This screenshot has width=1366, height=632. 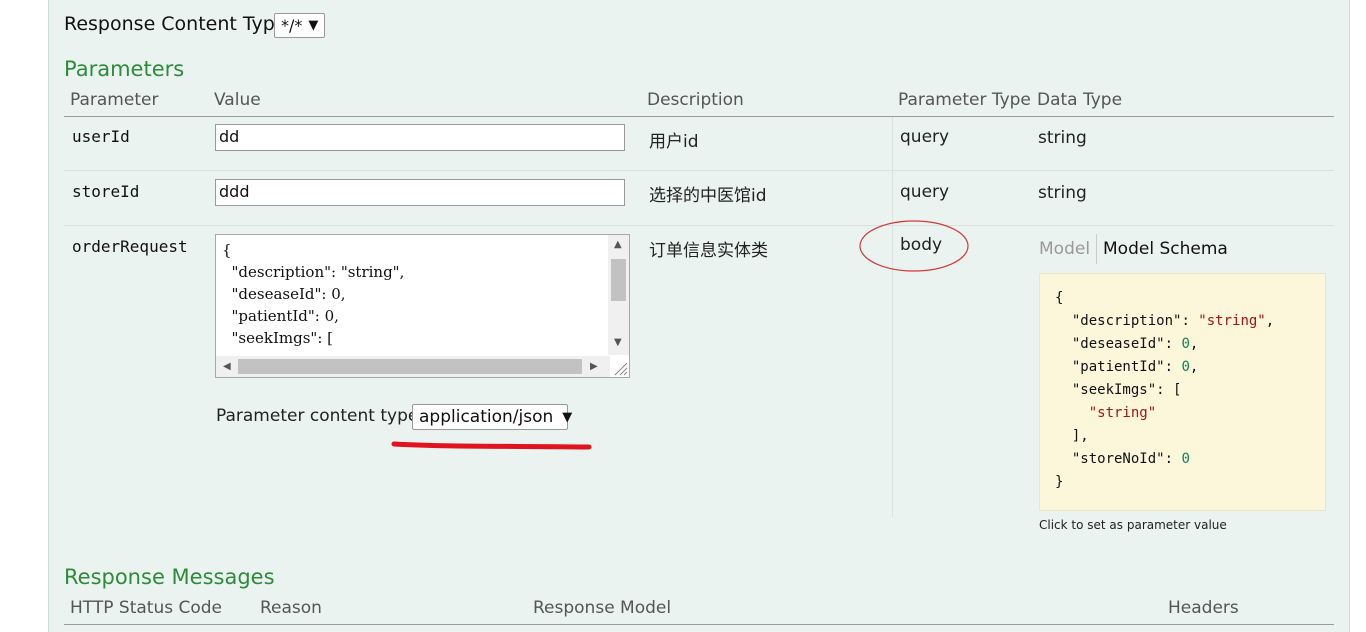 I want to click on param-name-userid: userId, so click(x=101, y=136).